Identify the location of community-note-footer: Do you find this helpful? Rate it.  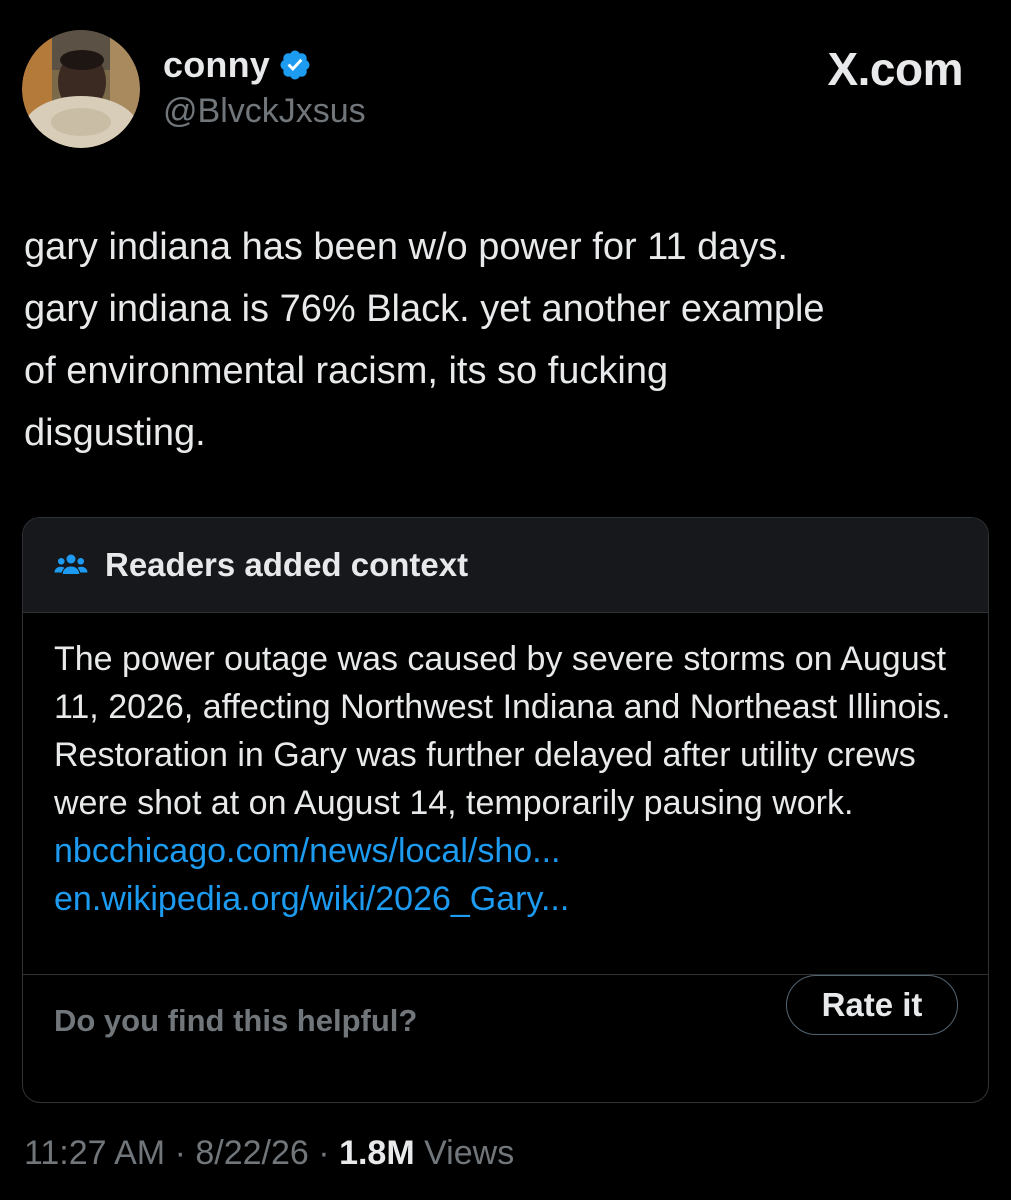
(505, 1038).